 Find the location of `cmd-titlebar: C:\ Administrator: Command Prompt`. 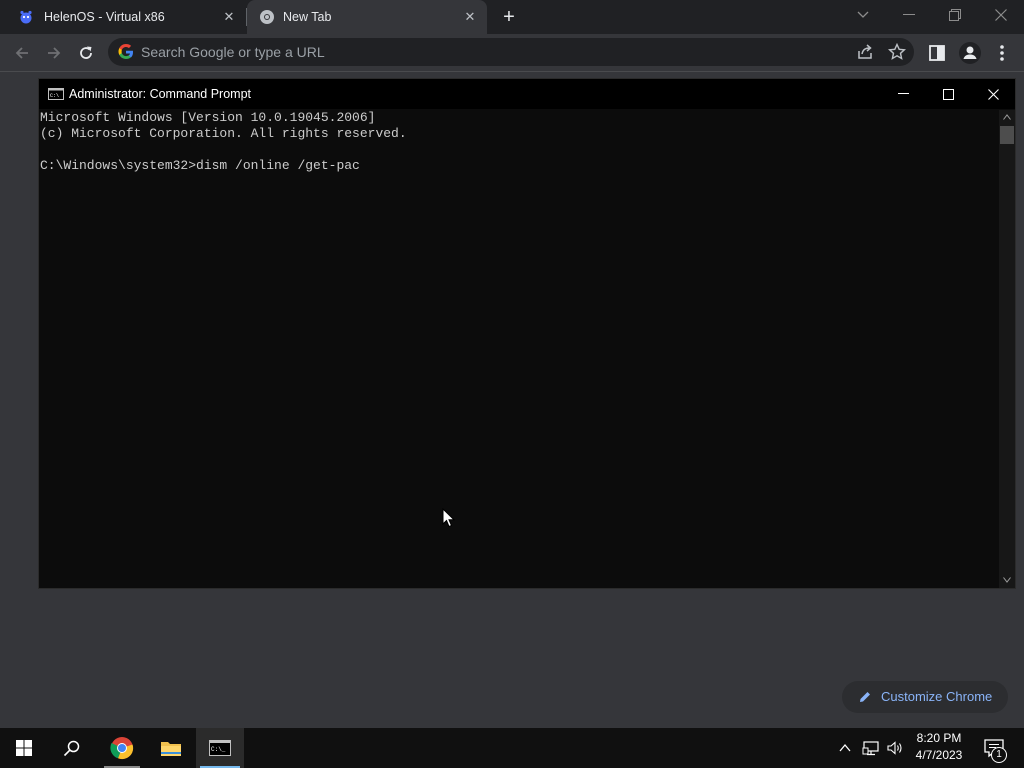

cmd-titlebar: C:\ Administrator: Command Prompt is located at coordinates (527, 94).